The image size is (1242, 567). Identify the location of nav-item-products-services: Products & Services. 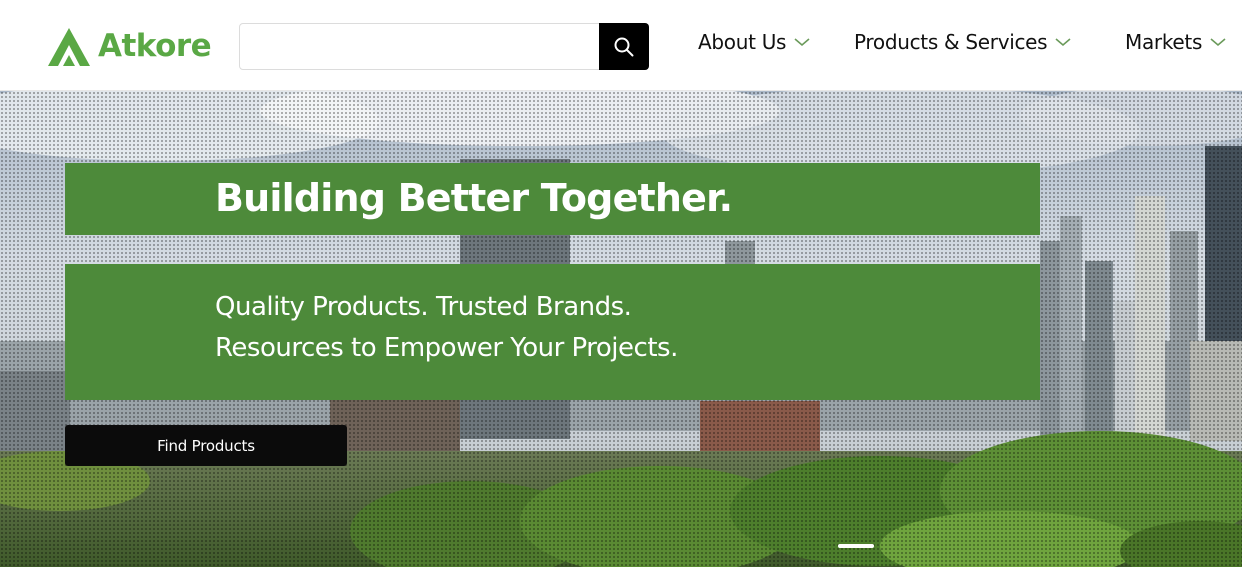
(962, 42).